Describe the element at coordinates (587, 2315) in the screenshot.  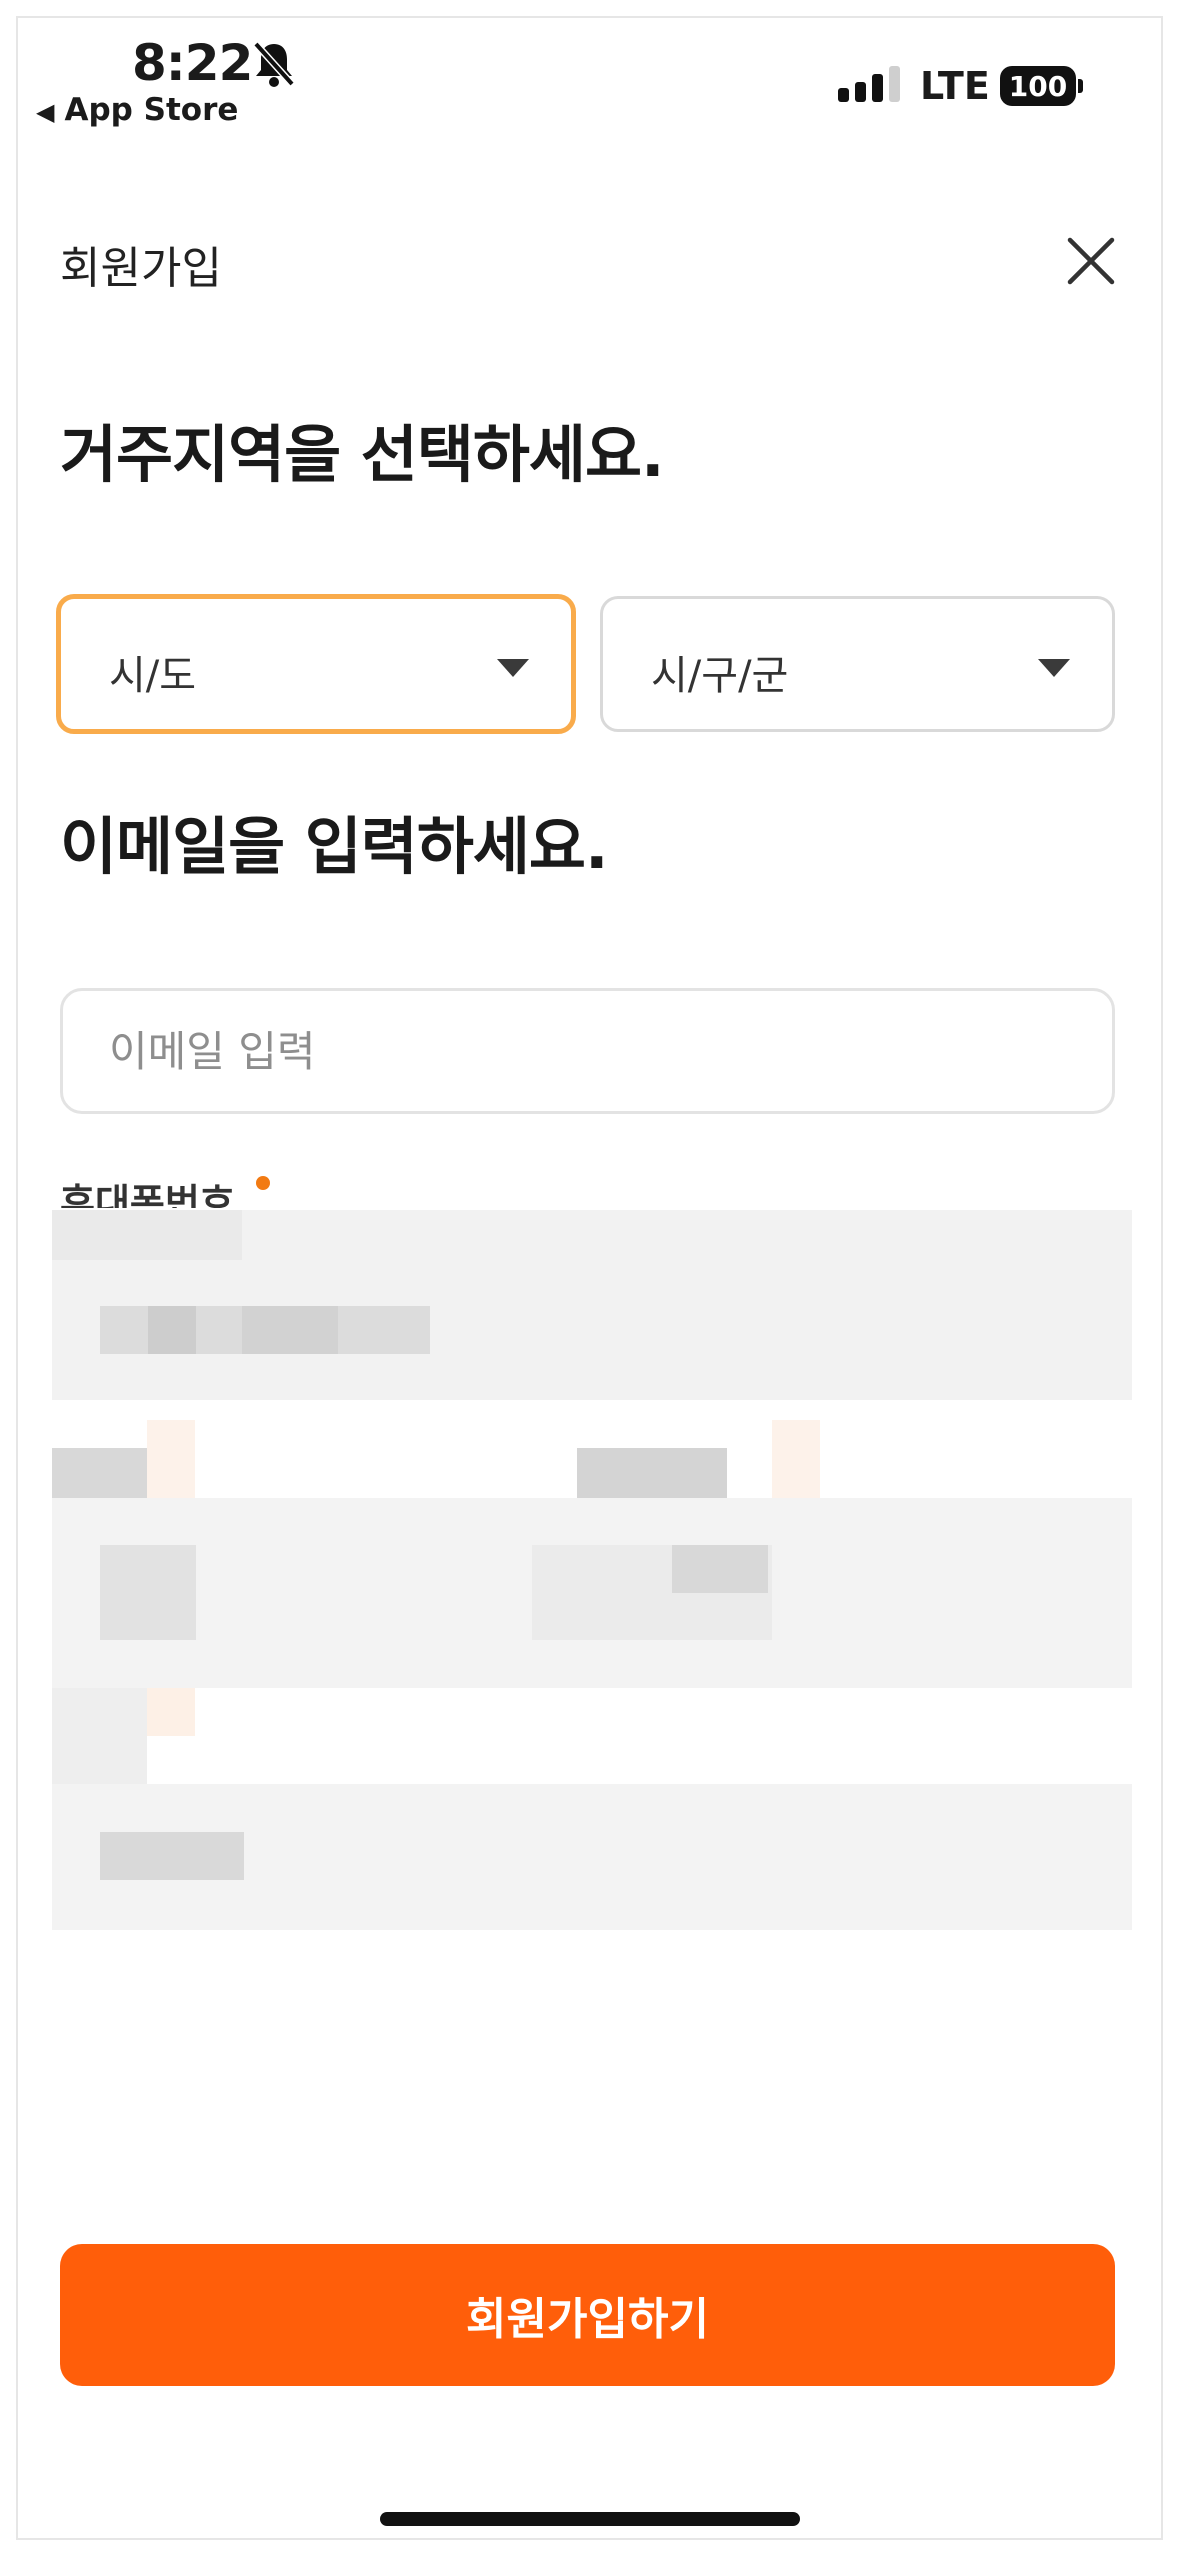
I see `signup-submit-button: 회원가입하기` at that location.